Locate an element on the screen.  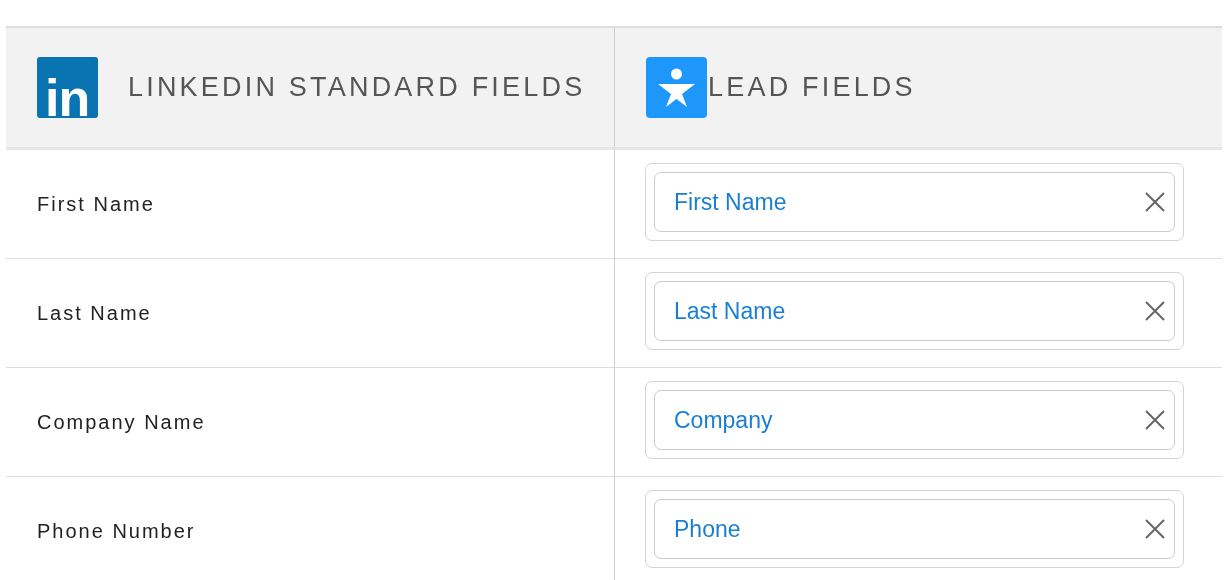
lead-field-select: Phone is located at coordinates (914, 529).